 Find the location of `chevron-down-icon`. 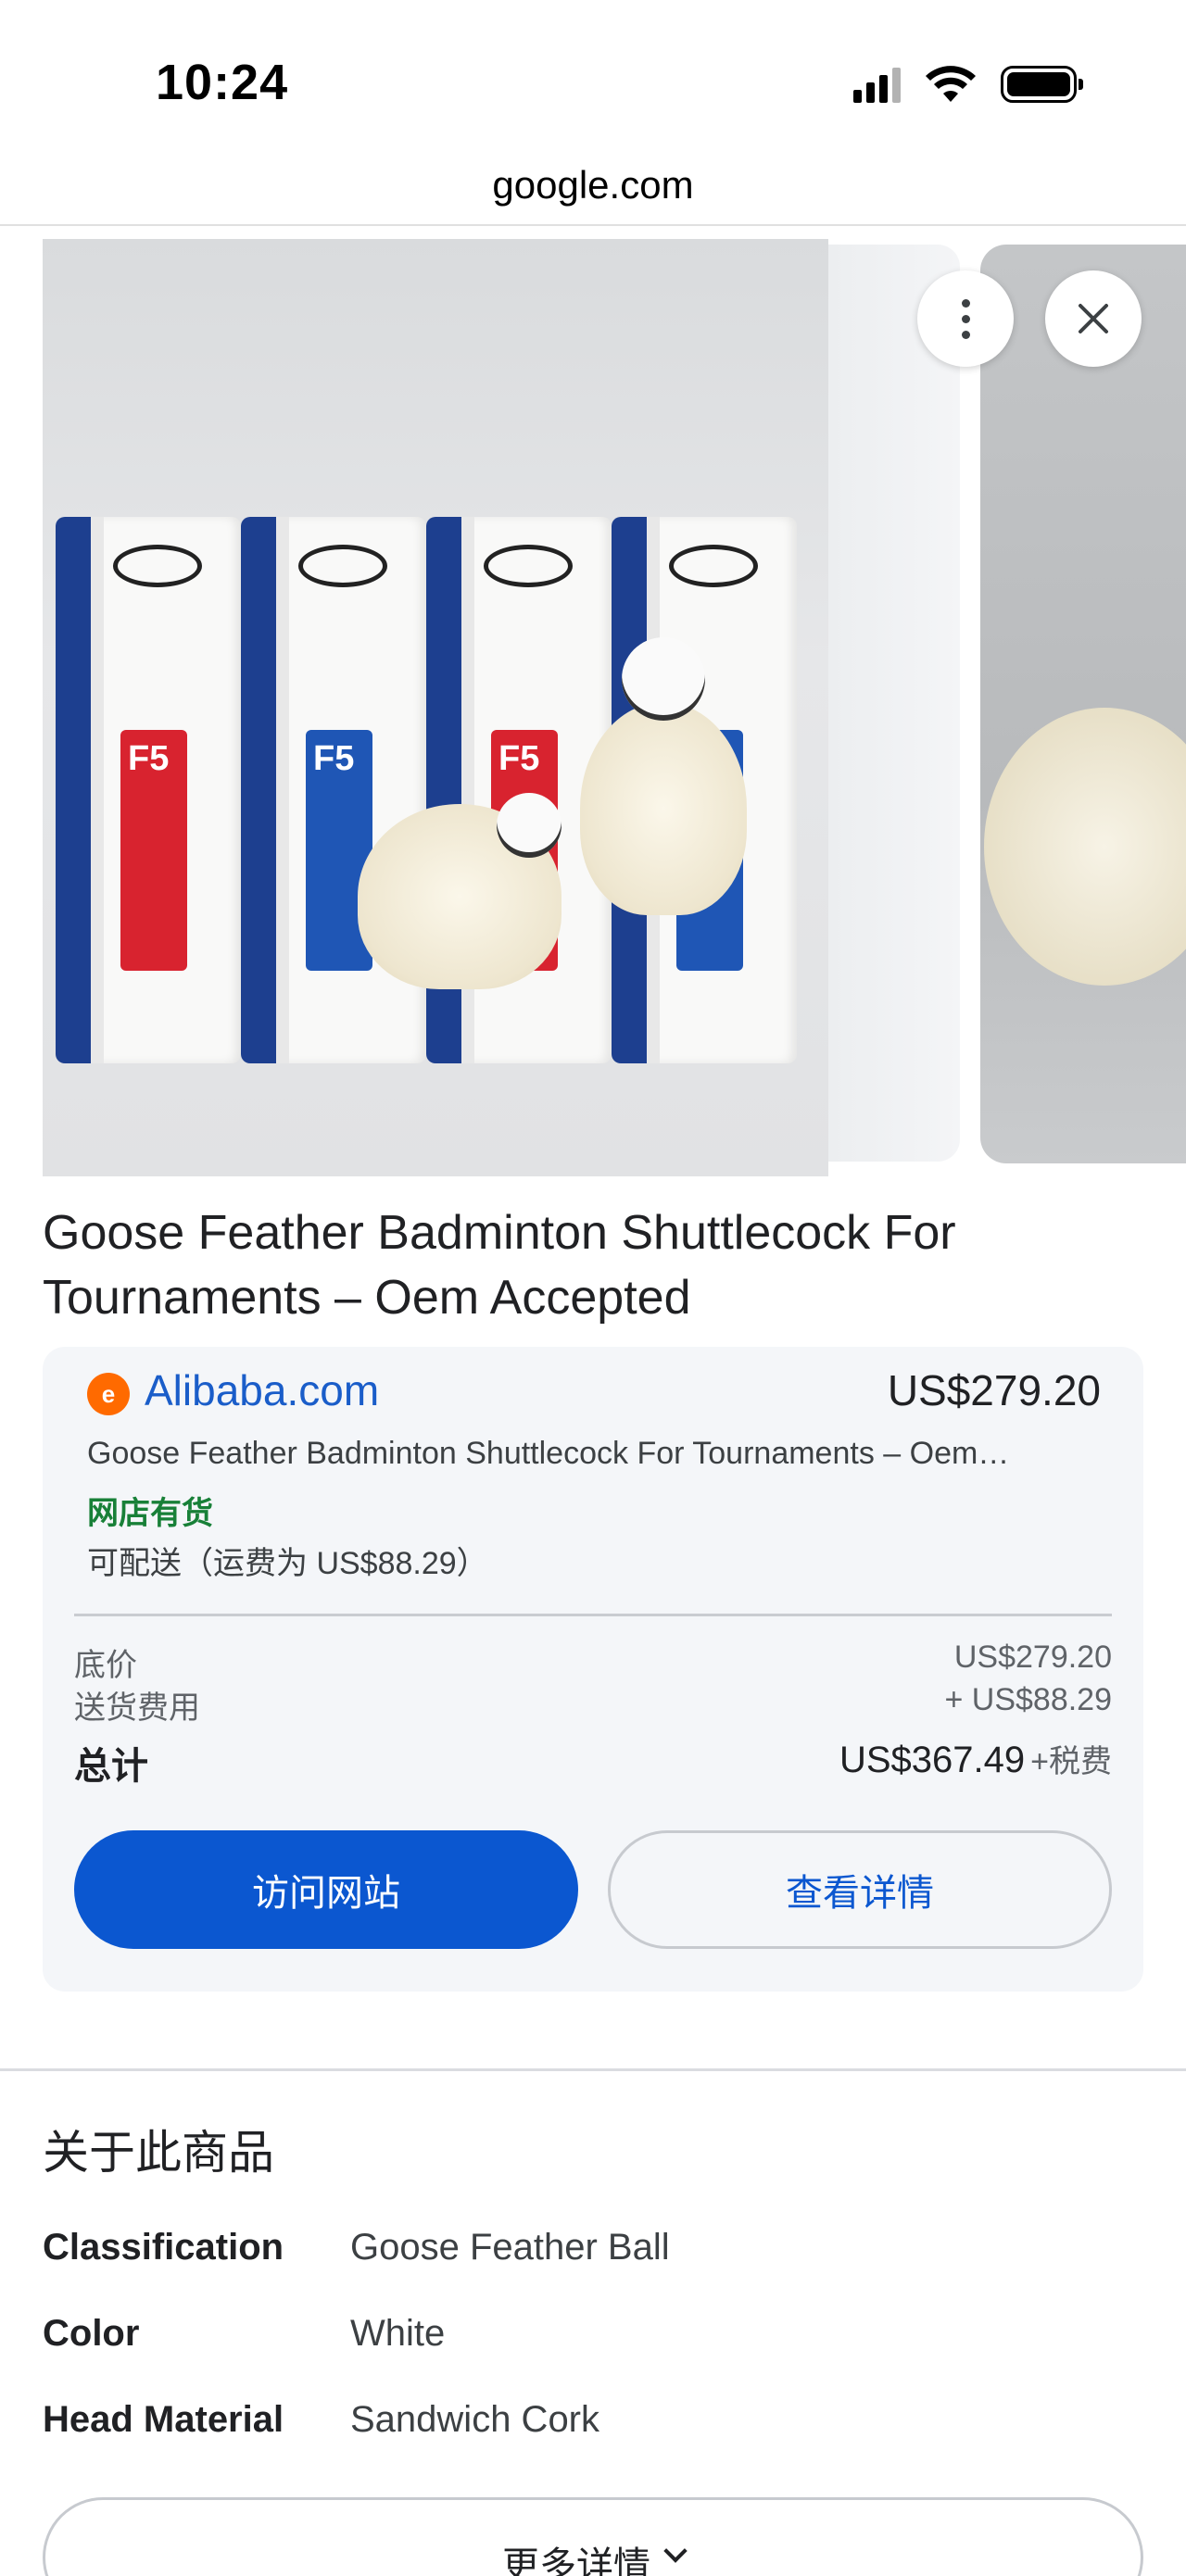

chevron-down-icon is located at coordinates (675, 2551).